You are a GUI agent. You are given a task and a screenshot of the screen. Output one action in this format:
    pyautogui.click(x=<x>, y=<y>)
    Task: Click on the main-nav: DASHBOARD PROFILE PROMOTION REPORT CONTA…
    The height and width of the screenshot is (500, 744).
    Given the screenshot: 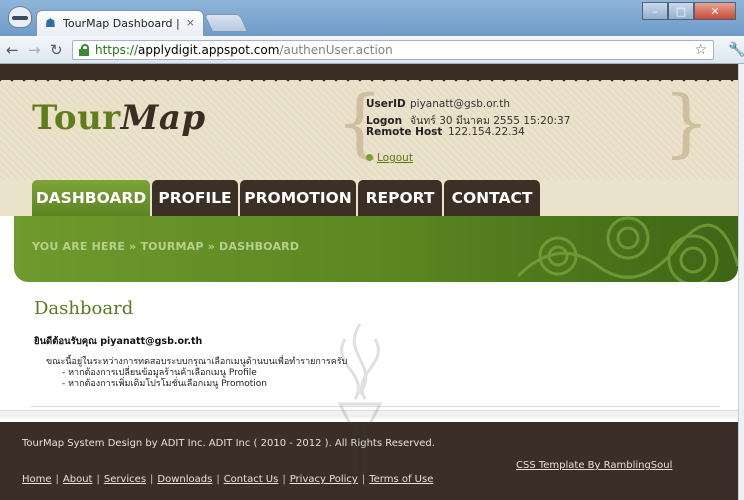 What is the action you would take?
    pyautogui.click(x=369, y=198)
    